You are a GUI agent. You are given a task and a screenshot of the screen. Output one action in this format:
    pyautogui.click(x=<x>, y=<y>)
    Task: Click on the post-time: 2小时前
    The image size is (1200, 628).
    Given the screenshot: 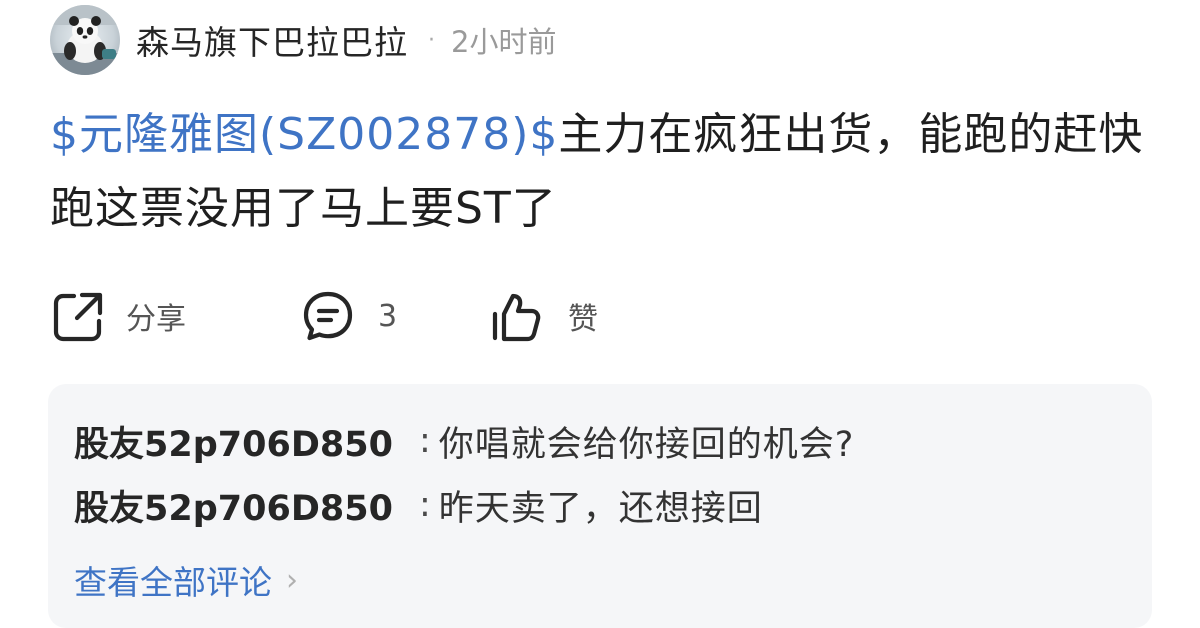 What is the action you would take?
    pyautogui.click(x=504, y=42)
    